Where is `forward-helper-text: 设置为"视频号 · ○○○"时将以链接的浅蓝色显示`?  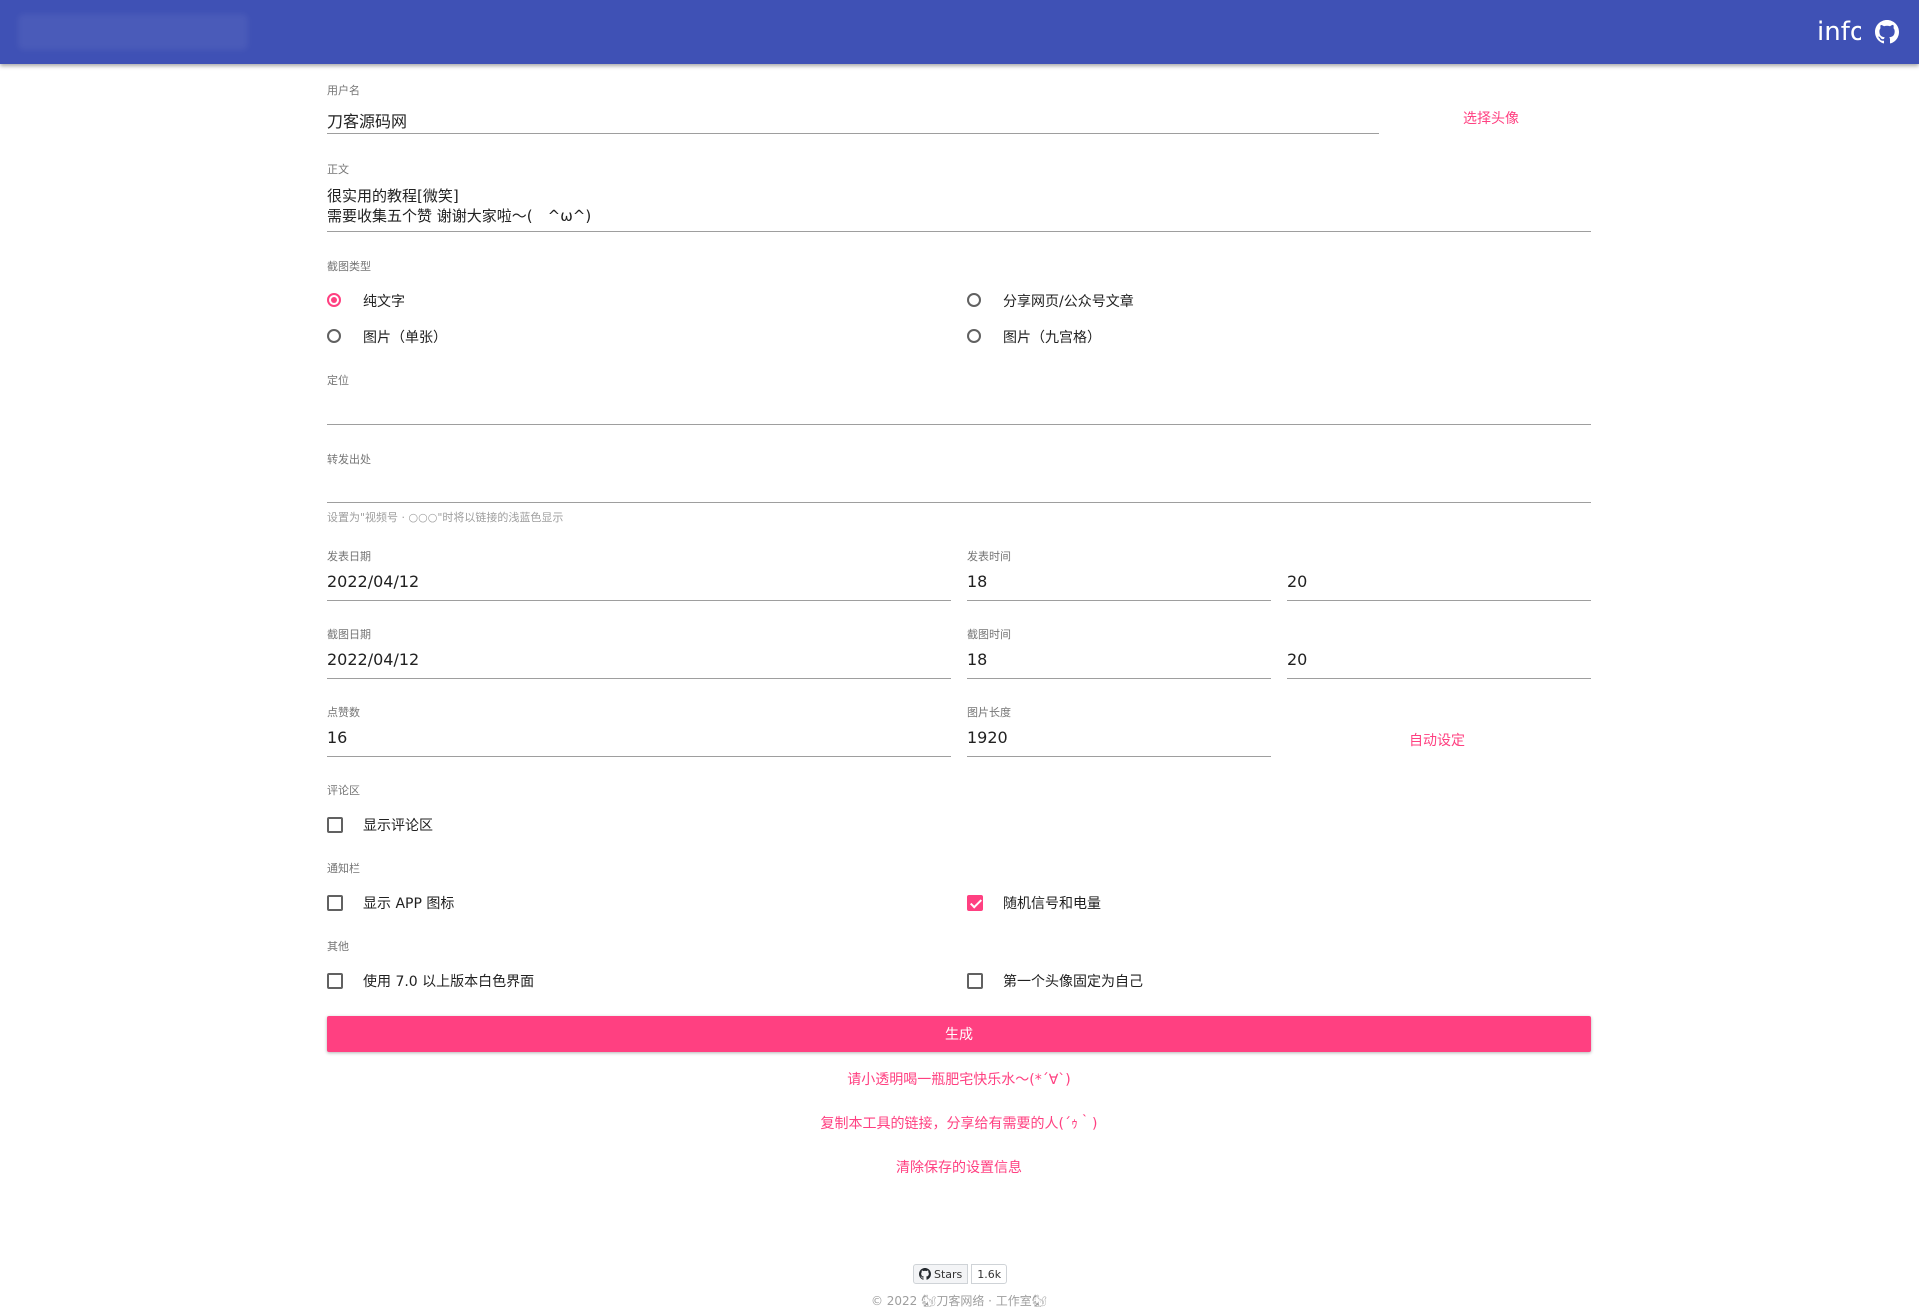 forward-helper-text: 设置为"视频号 · ○○○"时将以链接的浅蓝色显示 is located at coordinates (445, 517).